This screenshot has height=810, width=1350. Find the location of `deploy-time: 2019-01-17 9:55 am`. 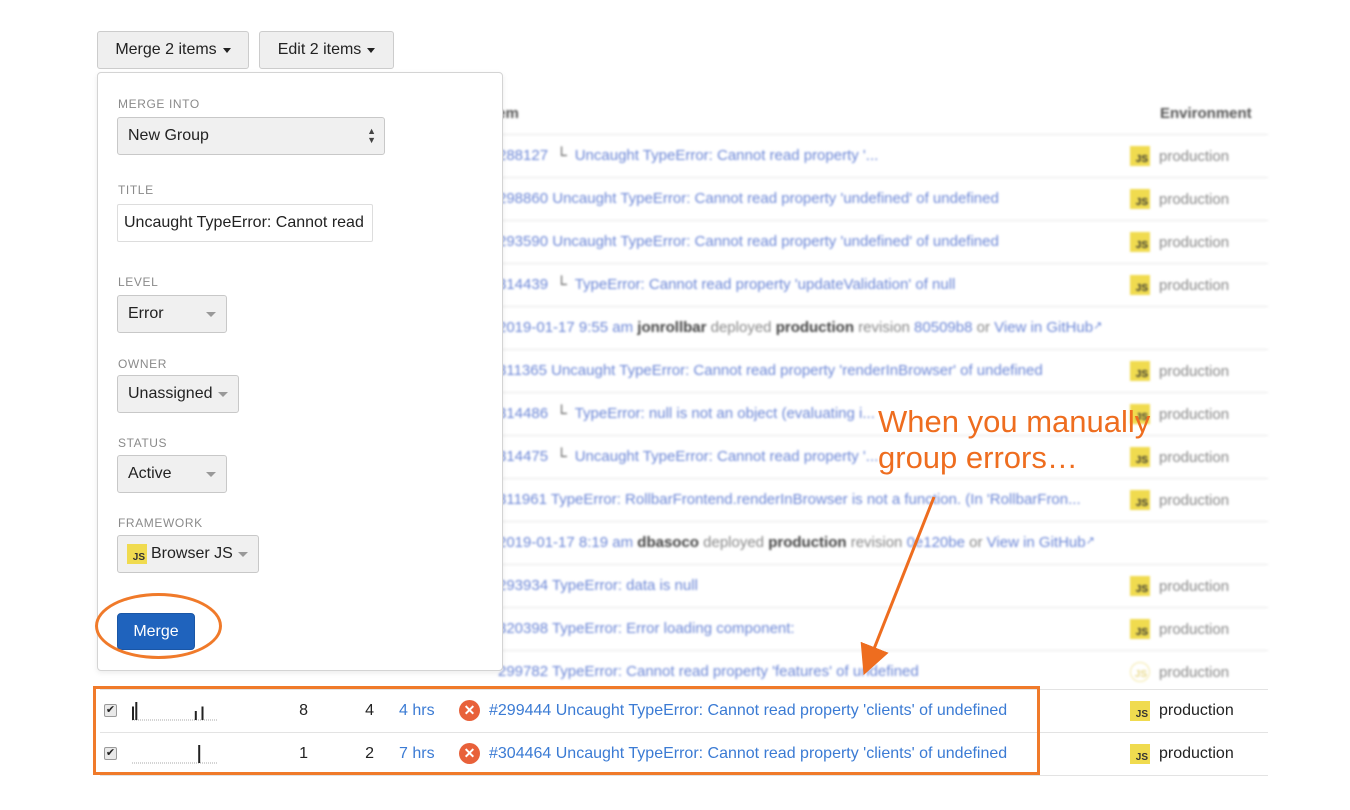

deploy-time: 2019-01-17 9:55 am is located at coordinates (566, 327).